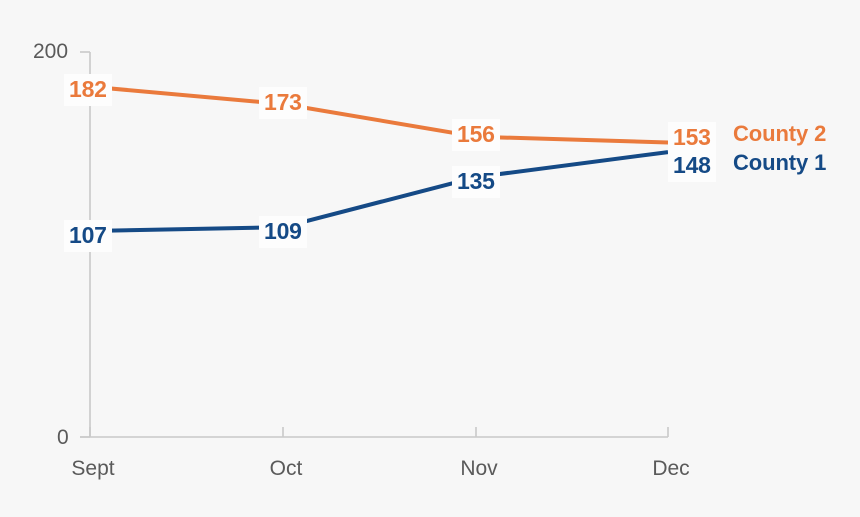  Describe the element at coordinates (88, 236) in the screenshot. I see `data-label-county1-sept: 107` at that location.